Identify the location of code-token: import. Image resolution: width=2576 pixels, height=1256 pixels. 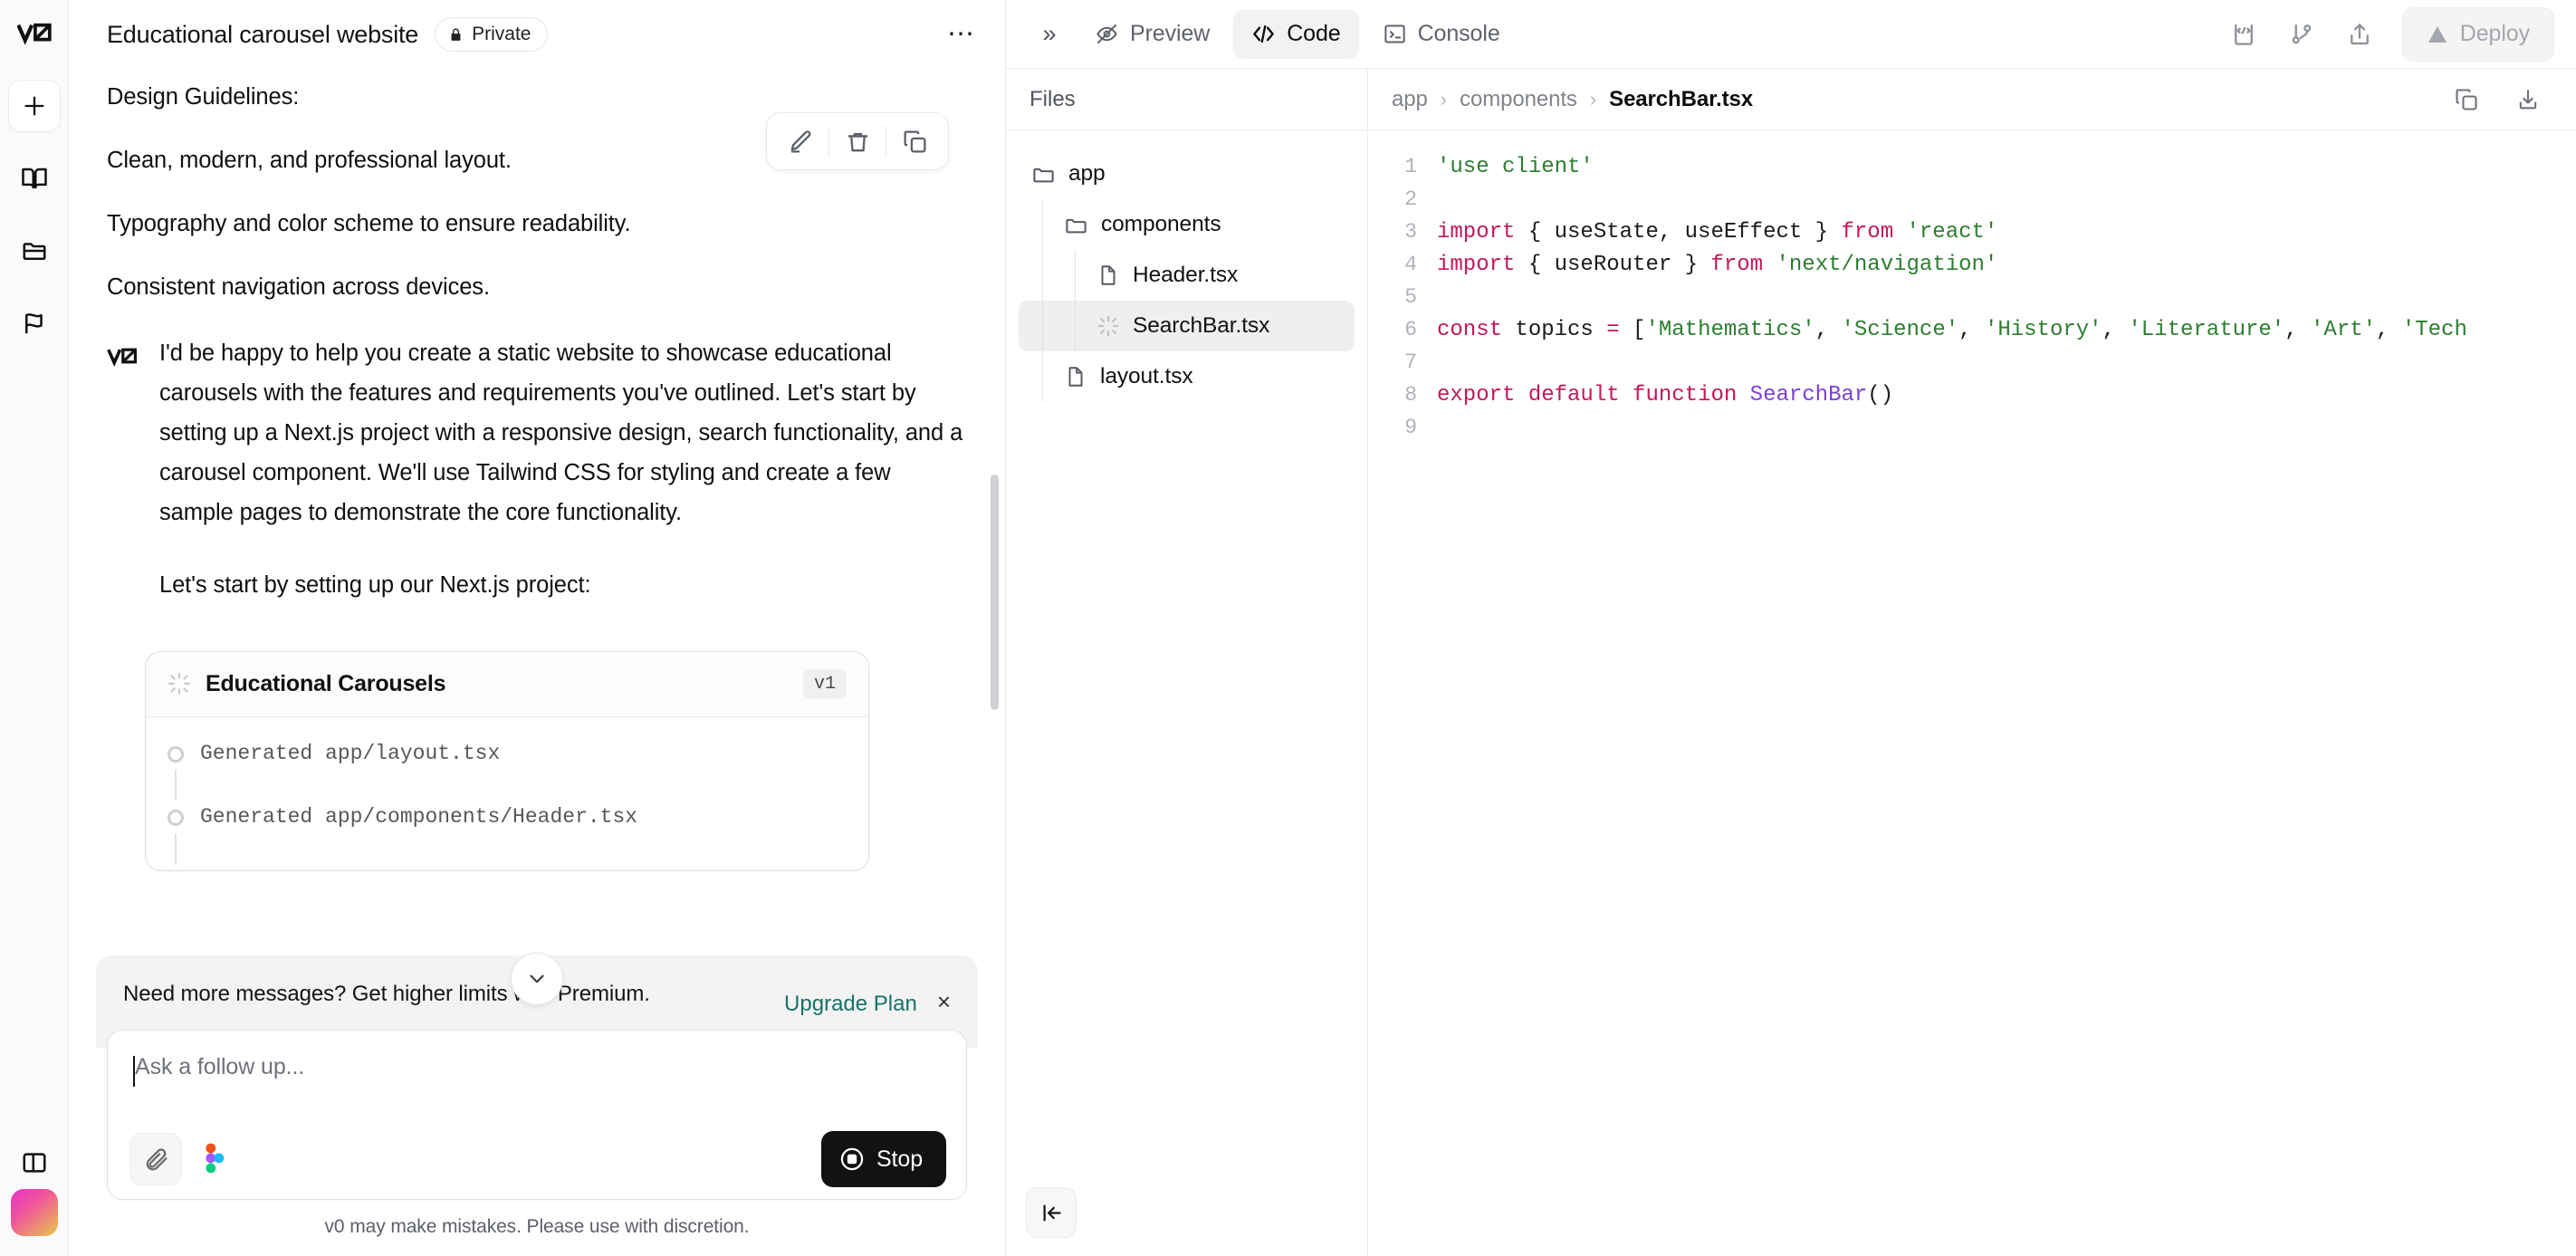
(1476, 231).